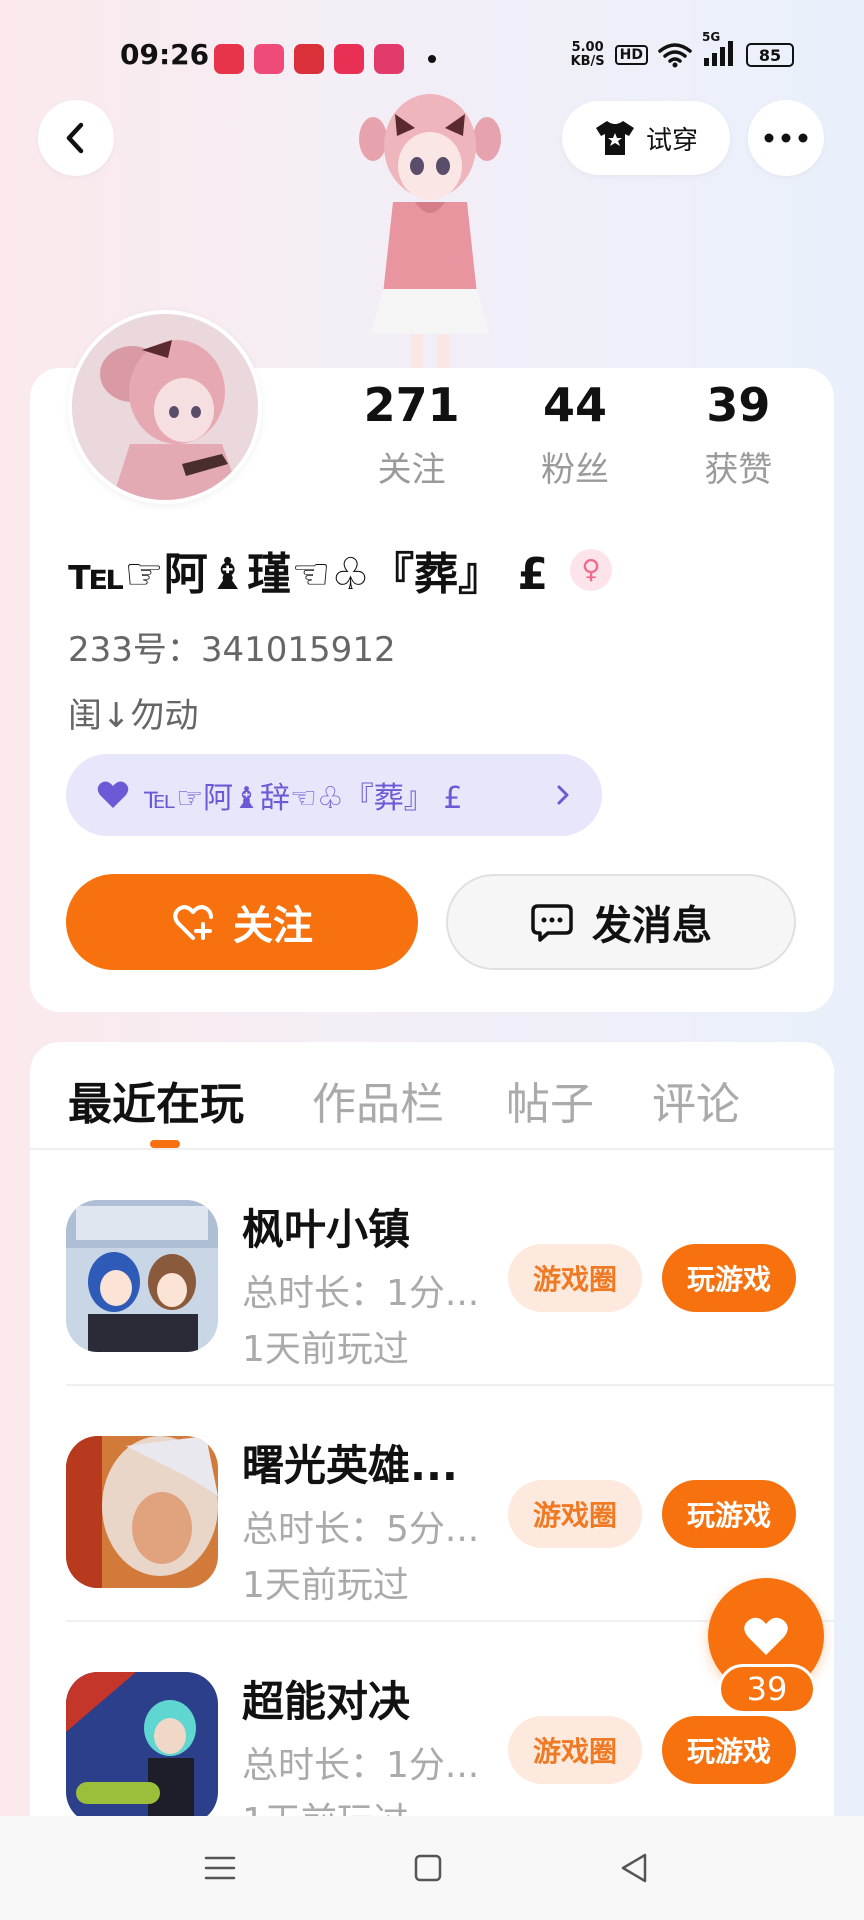 This screenshot has height=1920, width=864. I want to click on user-avatar, so click(165, 407).